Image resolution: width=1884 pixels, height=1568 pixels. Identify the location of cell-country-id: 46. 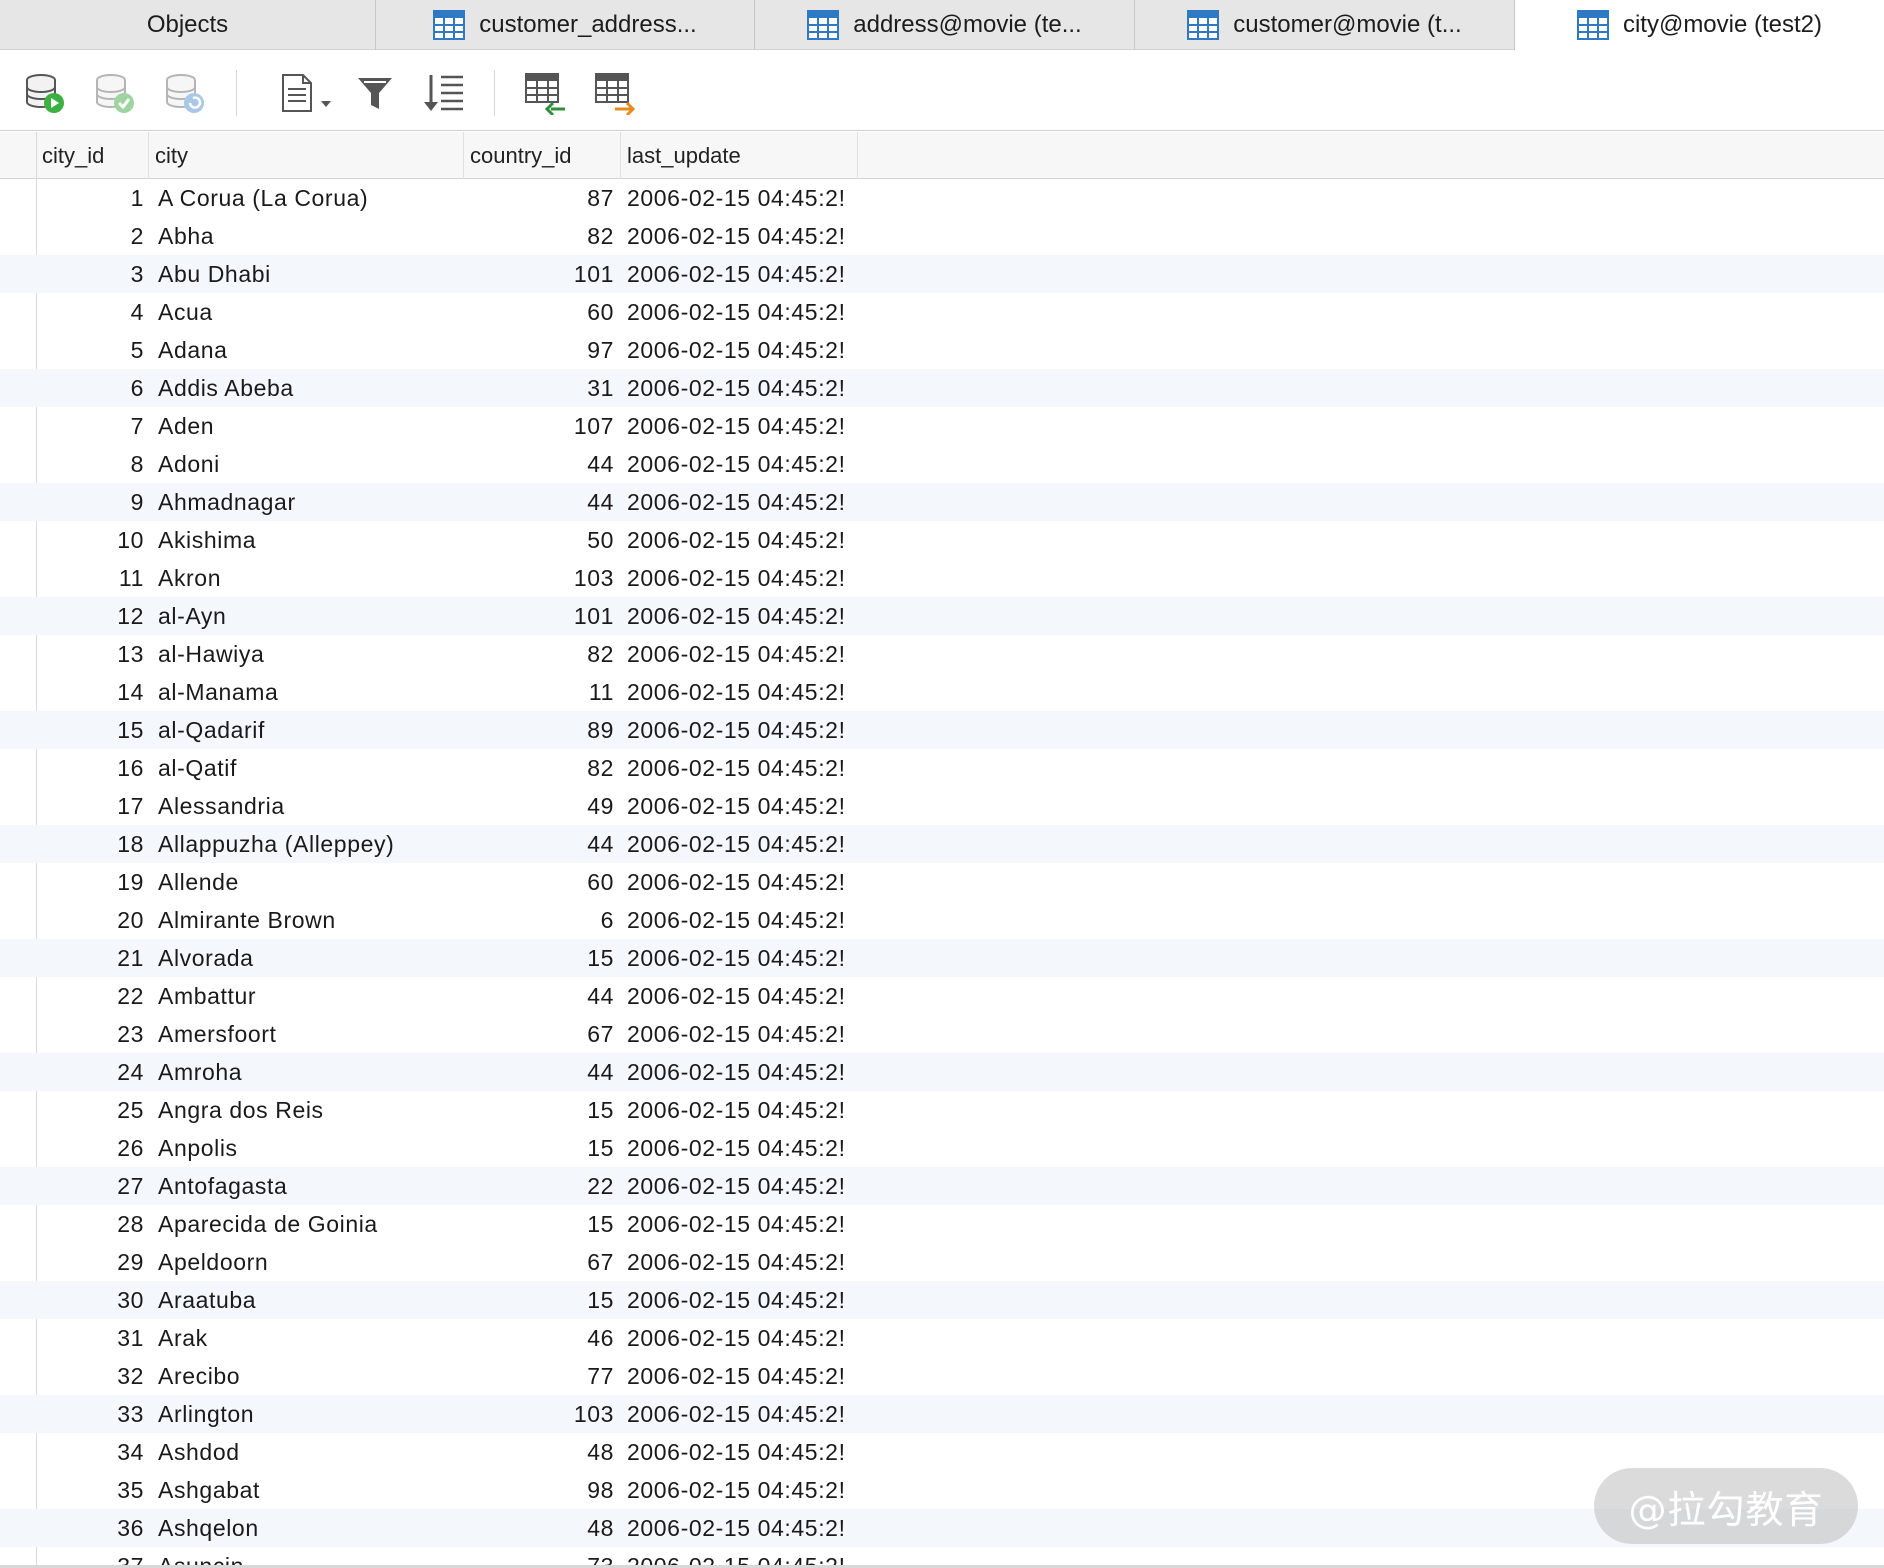
(541, 1338).